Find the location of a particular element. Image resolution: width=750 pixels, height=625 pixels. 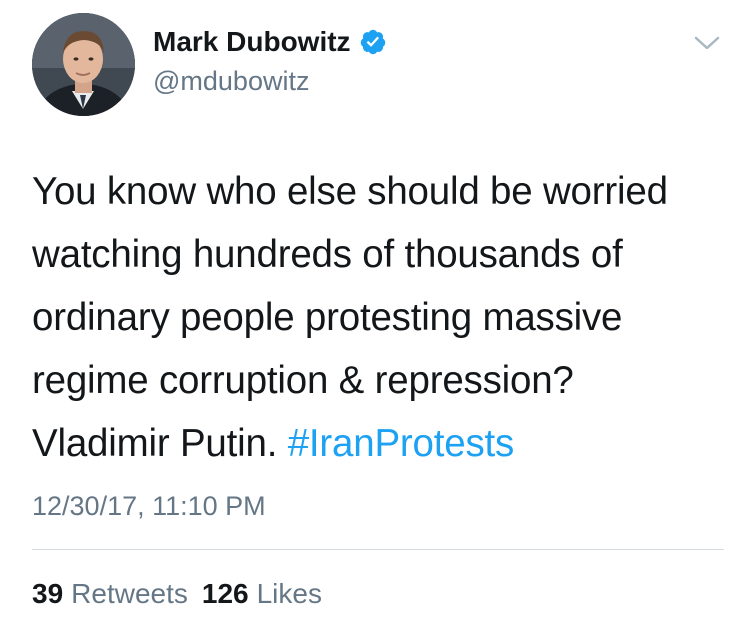

likes-count: 126 is located at coordinates (225, 593).